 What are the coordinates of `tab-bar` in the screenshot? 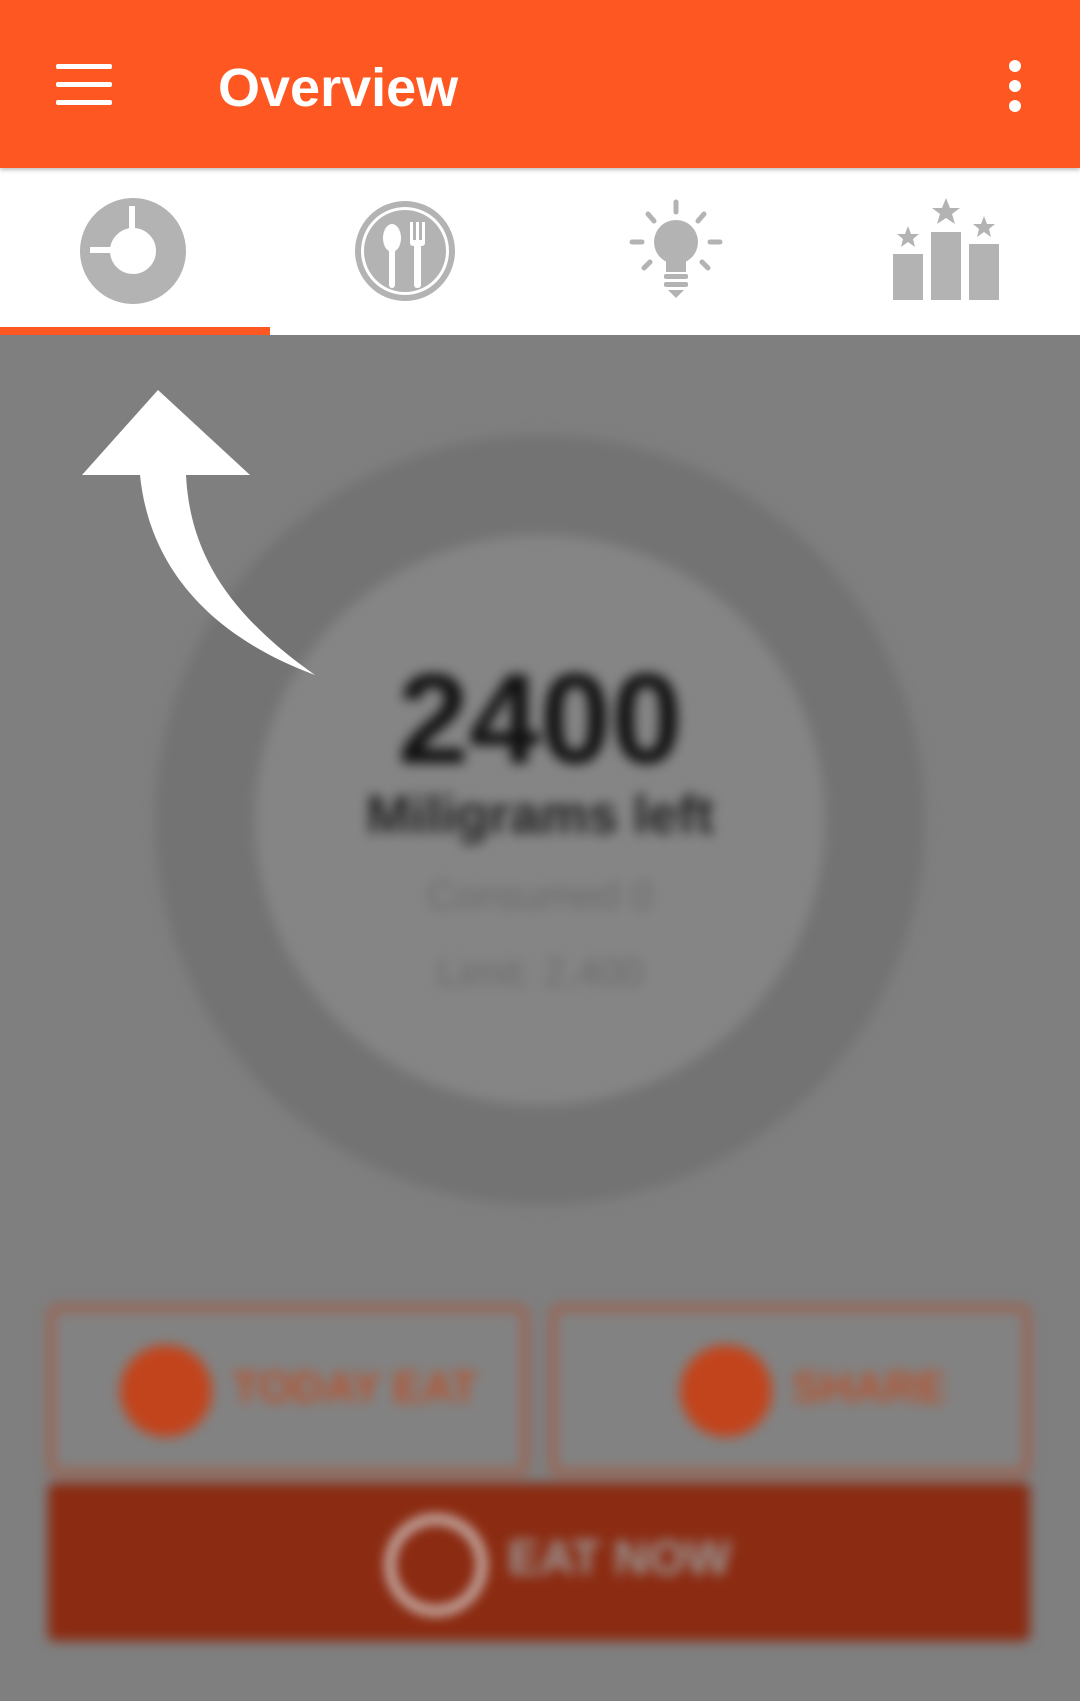 It's located at (540, 251).